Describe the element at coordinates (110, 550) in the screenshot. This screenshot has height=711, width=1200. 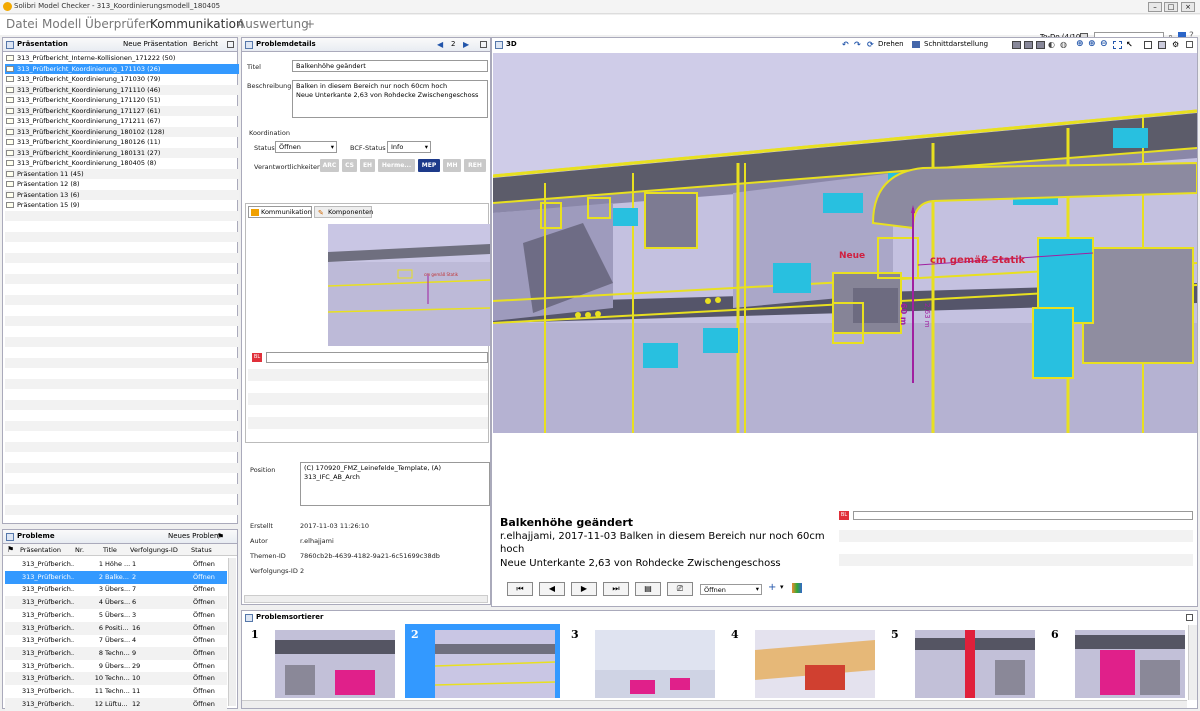
I see `col-title: Title` at that location.